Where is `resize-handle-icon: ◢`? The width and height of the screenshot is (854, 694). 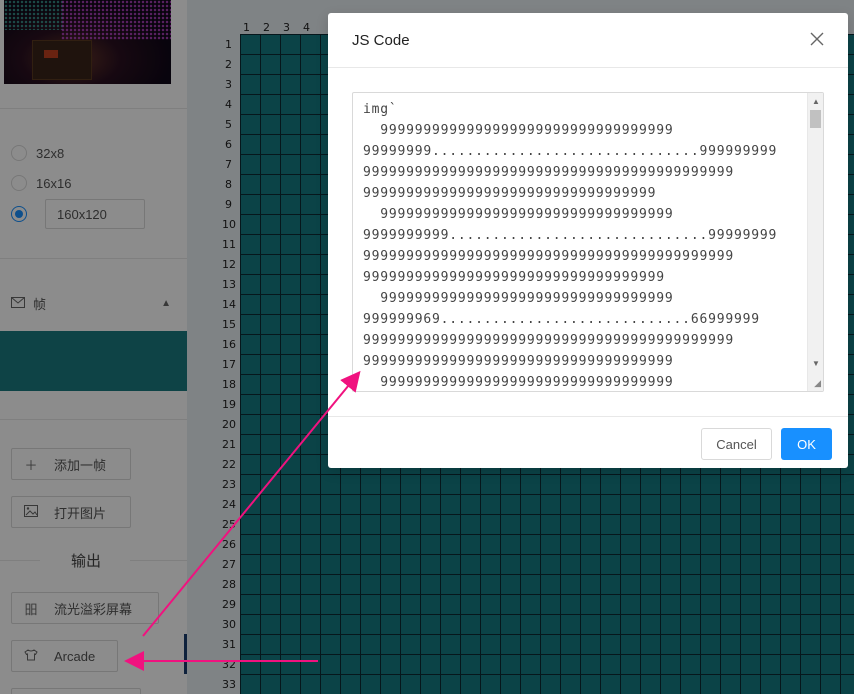
resize-handle-icon: ◢ is located at coordinates (817, 383).